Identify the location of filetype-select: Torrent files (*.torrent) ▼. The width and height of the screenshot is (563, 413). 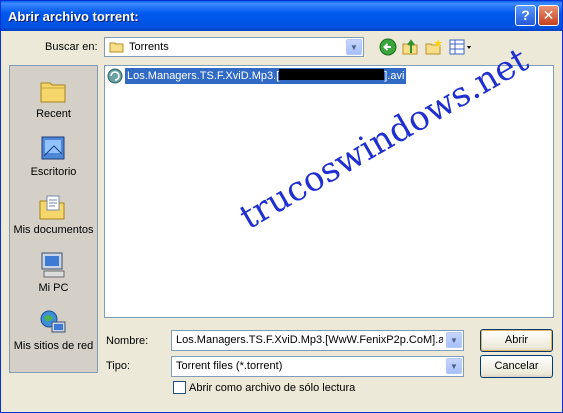
(317, 366).